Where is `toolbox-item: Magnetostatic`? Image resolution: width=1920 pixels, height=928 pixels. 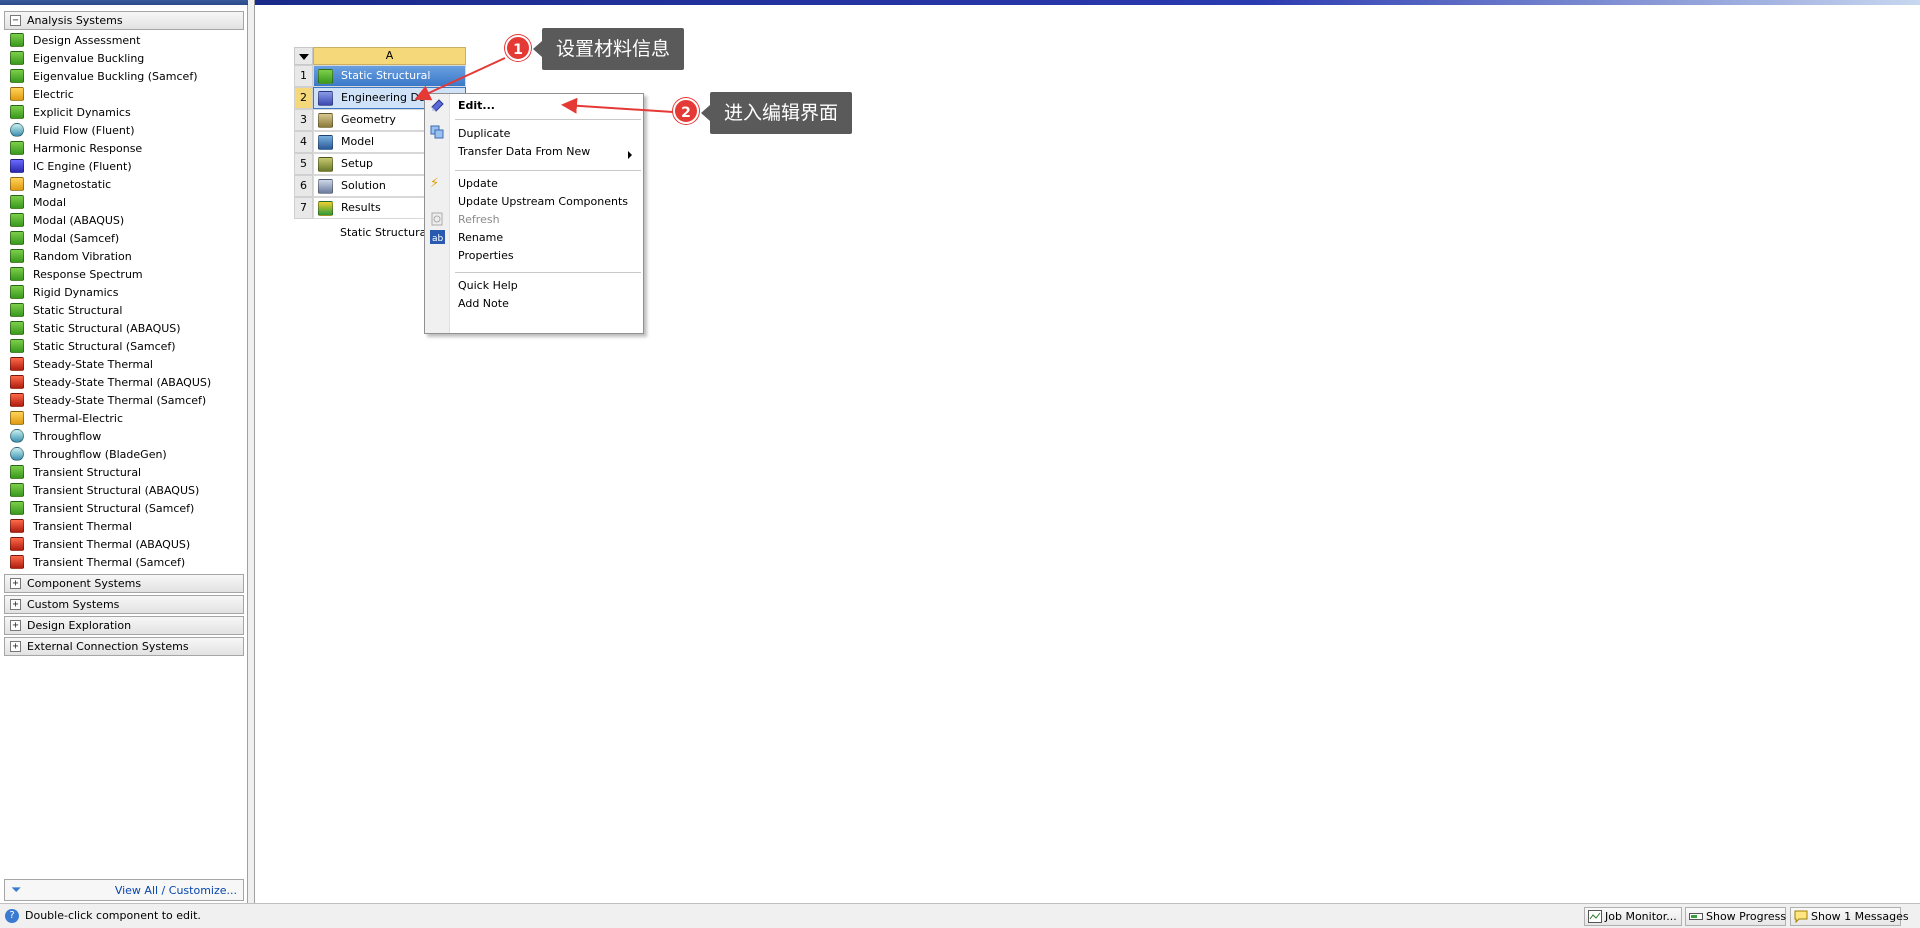 toolbox-item: Magnetostatic is located at coordinates (60, 185).